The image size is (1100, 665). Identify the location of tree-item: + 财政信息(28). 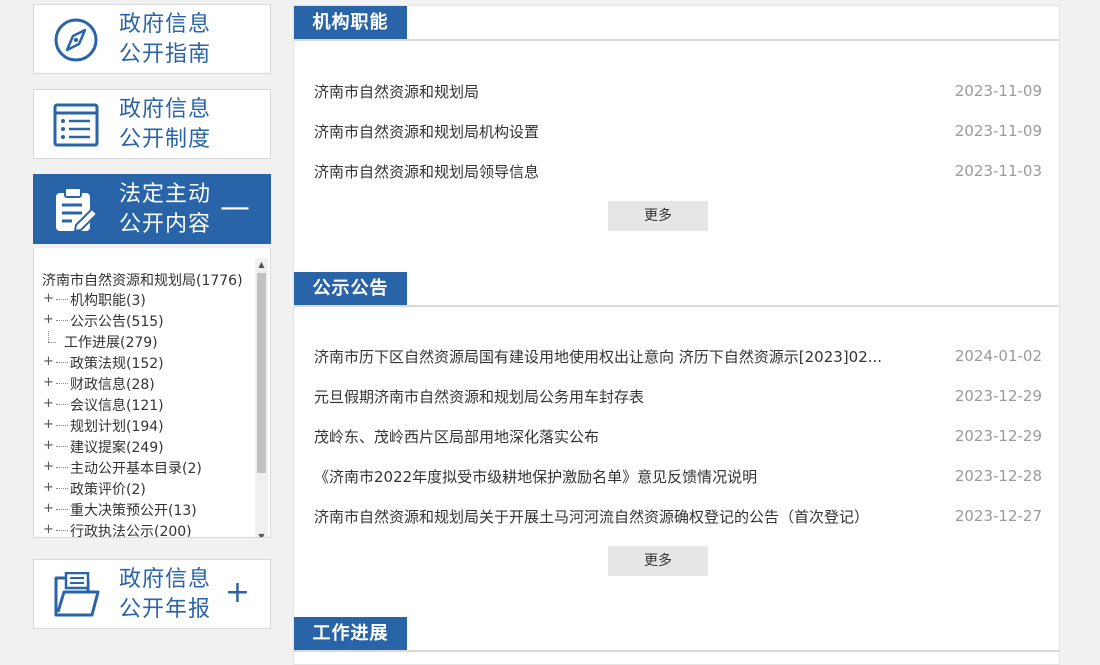
(98, 383).